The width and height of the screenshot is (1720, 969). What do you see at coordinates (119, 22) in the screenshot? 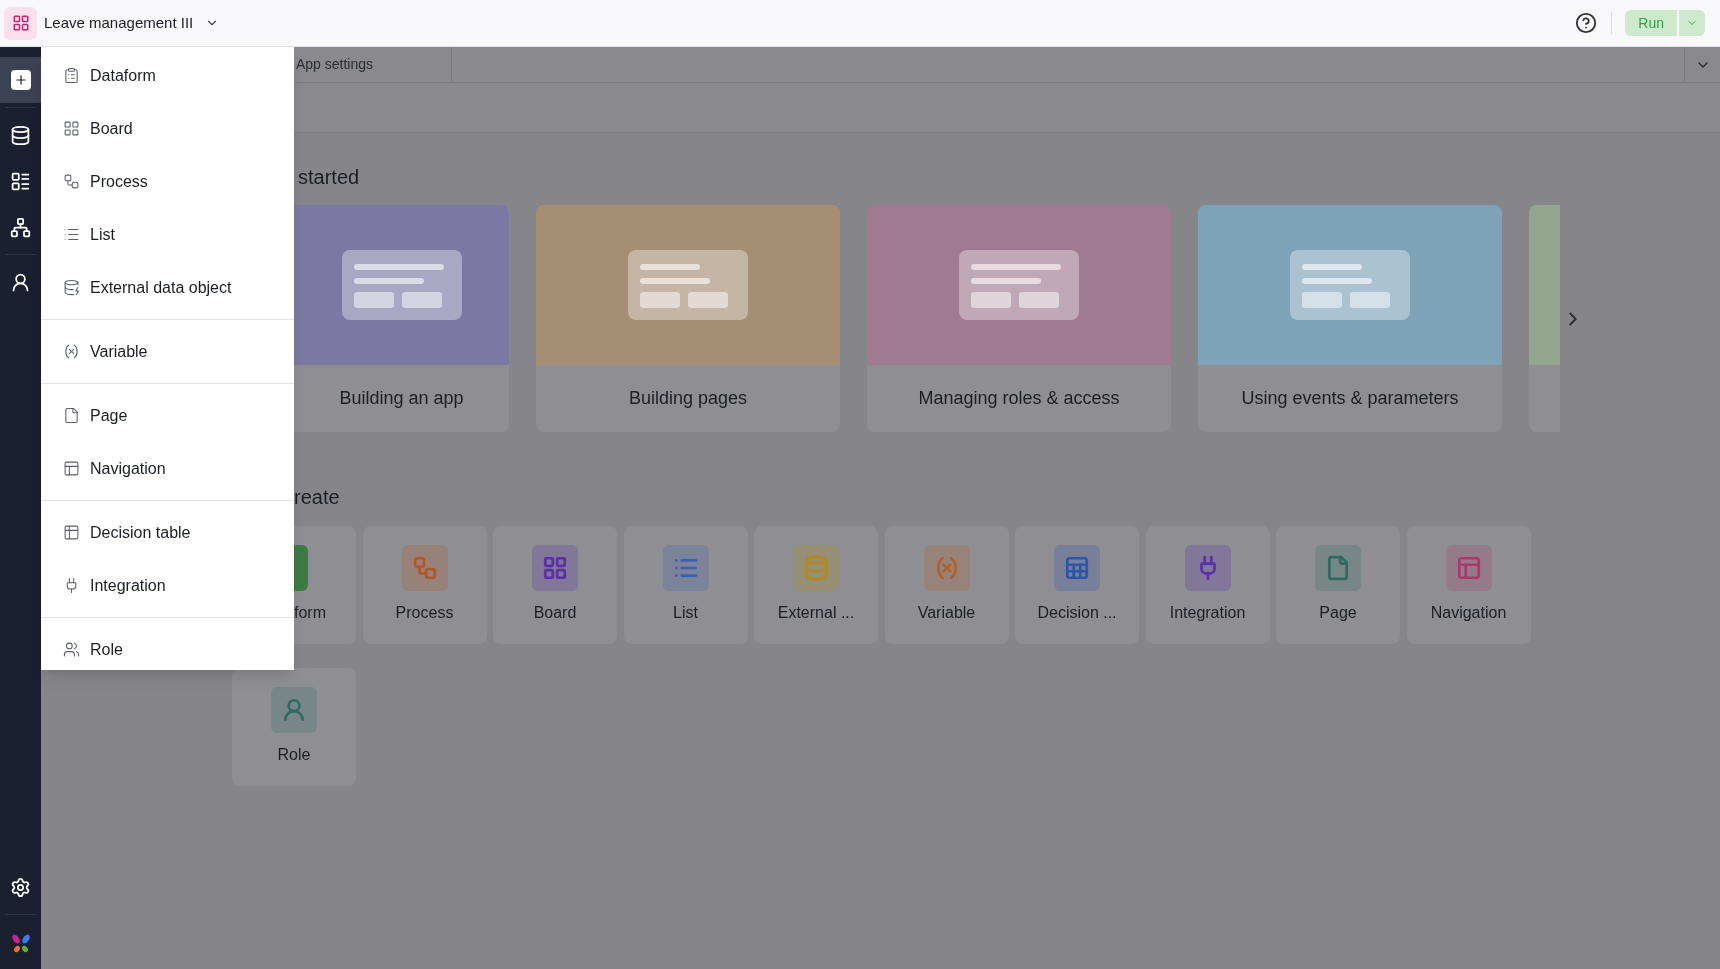
I see `app-title: Leave management III` at bounding box center [119, 22].